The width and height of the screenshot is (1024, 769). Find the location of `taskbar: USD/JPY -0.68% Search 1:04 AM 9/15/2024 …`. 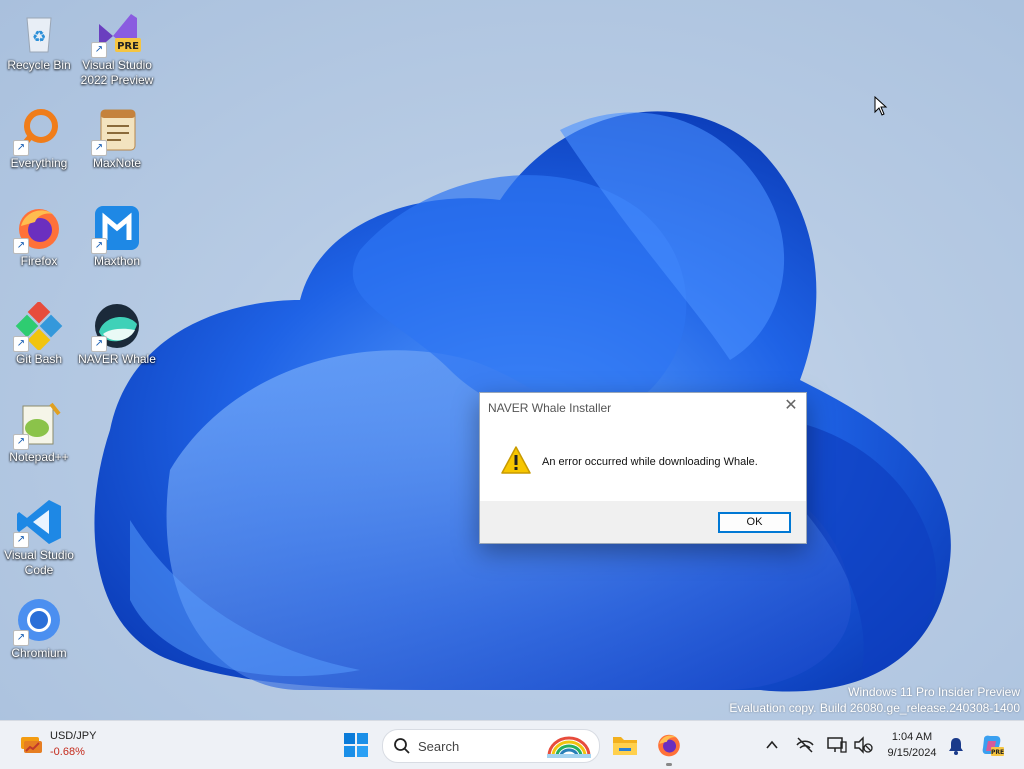

taskbar: USD/JPY -0.68% Search 1:04 AM 9/15/2024 … is located at coordinates (512, 744).